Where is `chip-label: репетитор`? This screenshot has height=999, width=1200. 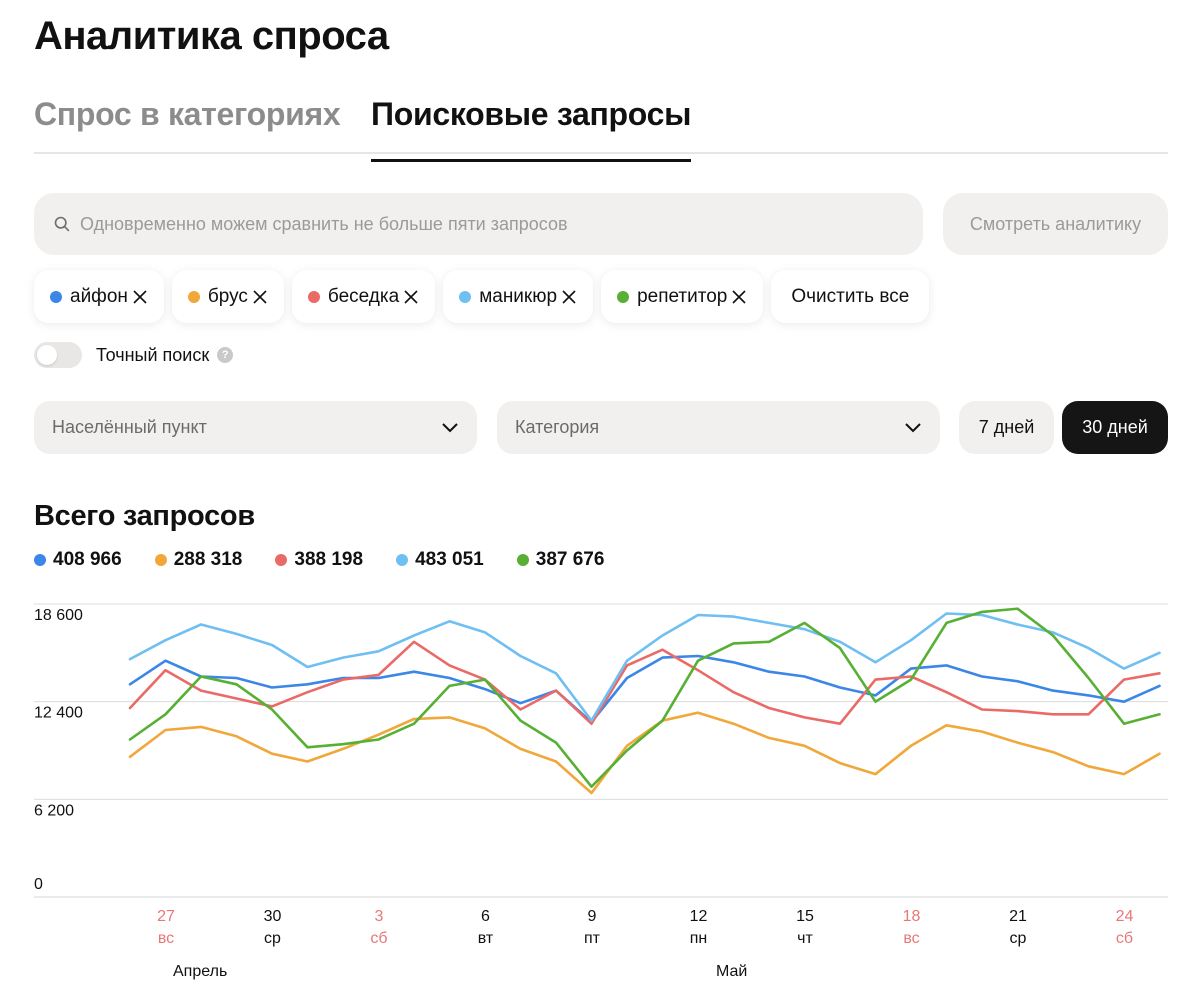 chip-label: репетитор is located at coordinates (682, 296).